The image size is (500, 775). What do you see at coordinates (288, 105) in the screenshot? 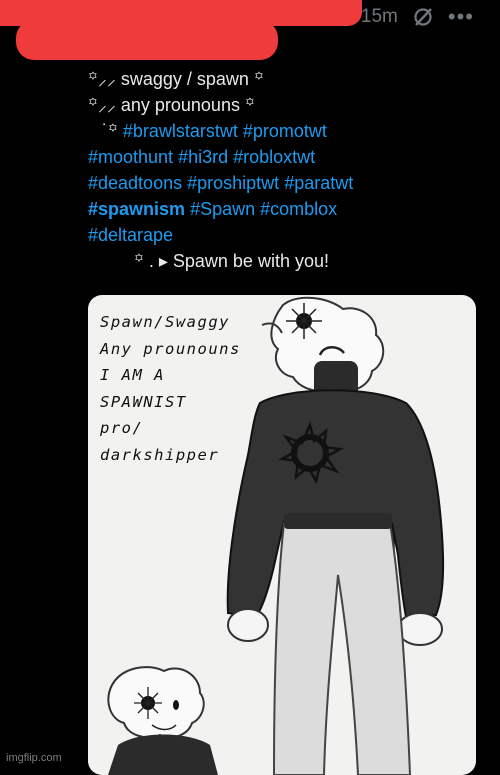
I see `bio-line: ꙳⸝⸝ any prounouns ꙳` at bounding box center [288, 105].